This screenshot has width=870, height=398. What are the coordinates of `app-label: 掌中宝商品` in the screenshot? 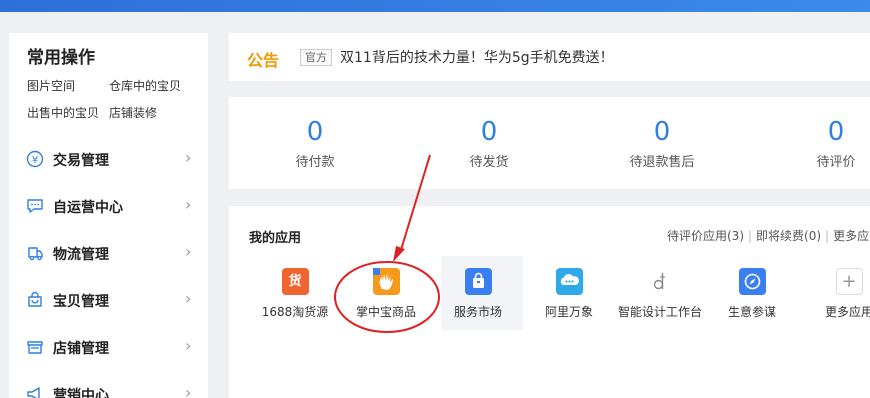 It's located at (385, 312).